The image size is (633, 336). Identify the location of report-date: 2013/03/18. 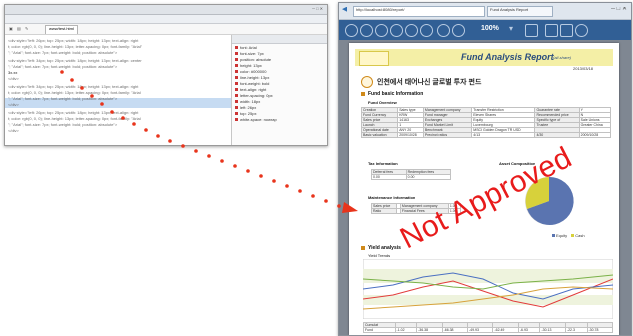
(583, 68).